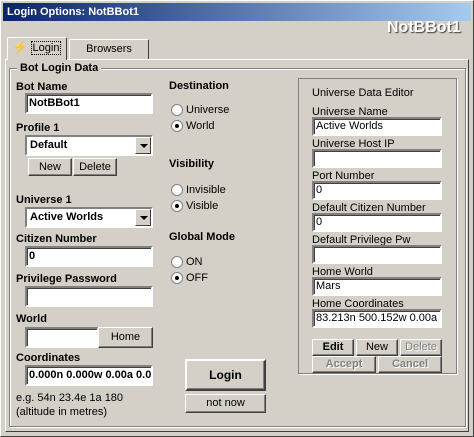  I want to click on destination-universe-label: Universe, so click(208, 110).